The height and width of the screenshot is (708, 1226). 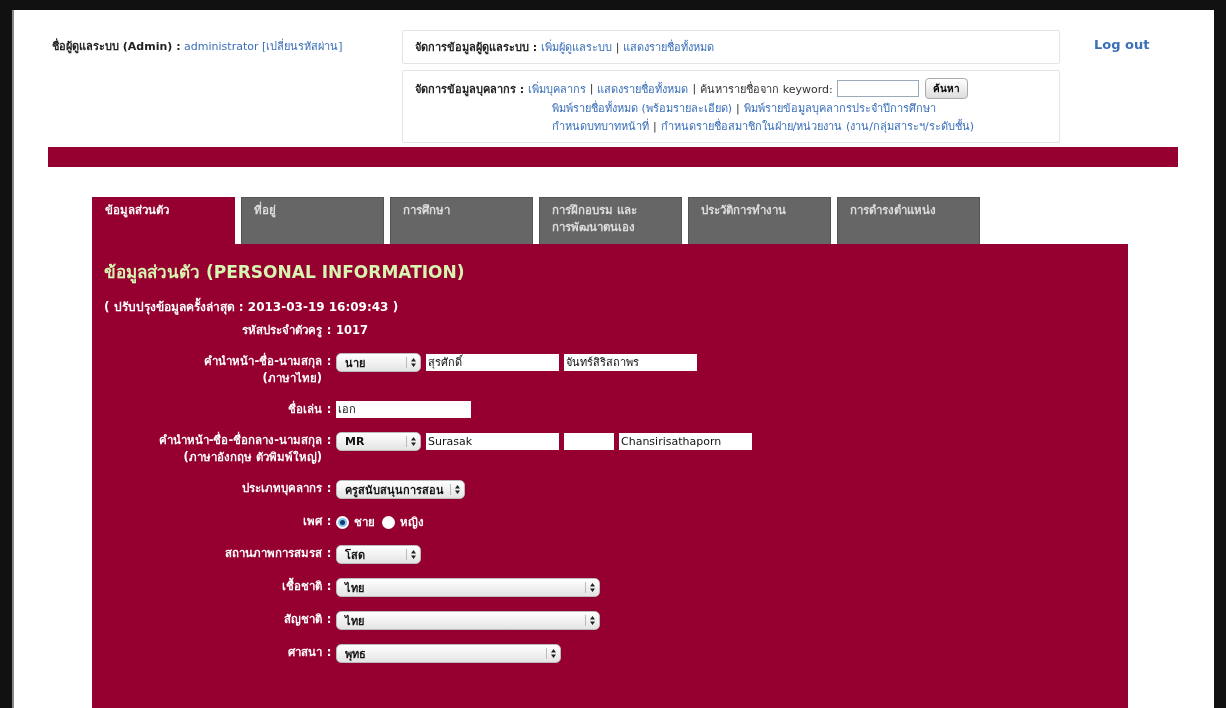 I want to click on field-label: ประเภทบุคลากร, so click(x=281, y=488).